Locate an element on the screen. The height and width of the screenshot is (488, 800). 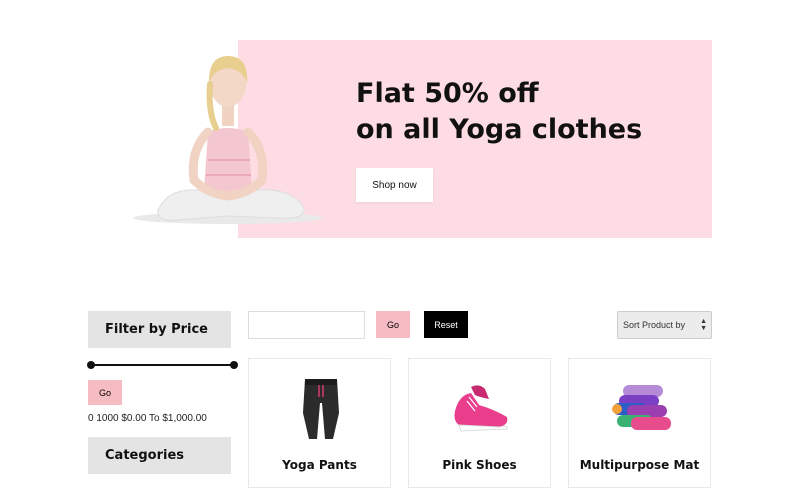
price-slider-max-handle is located at coordinates (234, 365).